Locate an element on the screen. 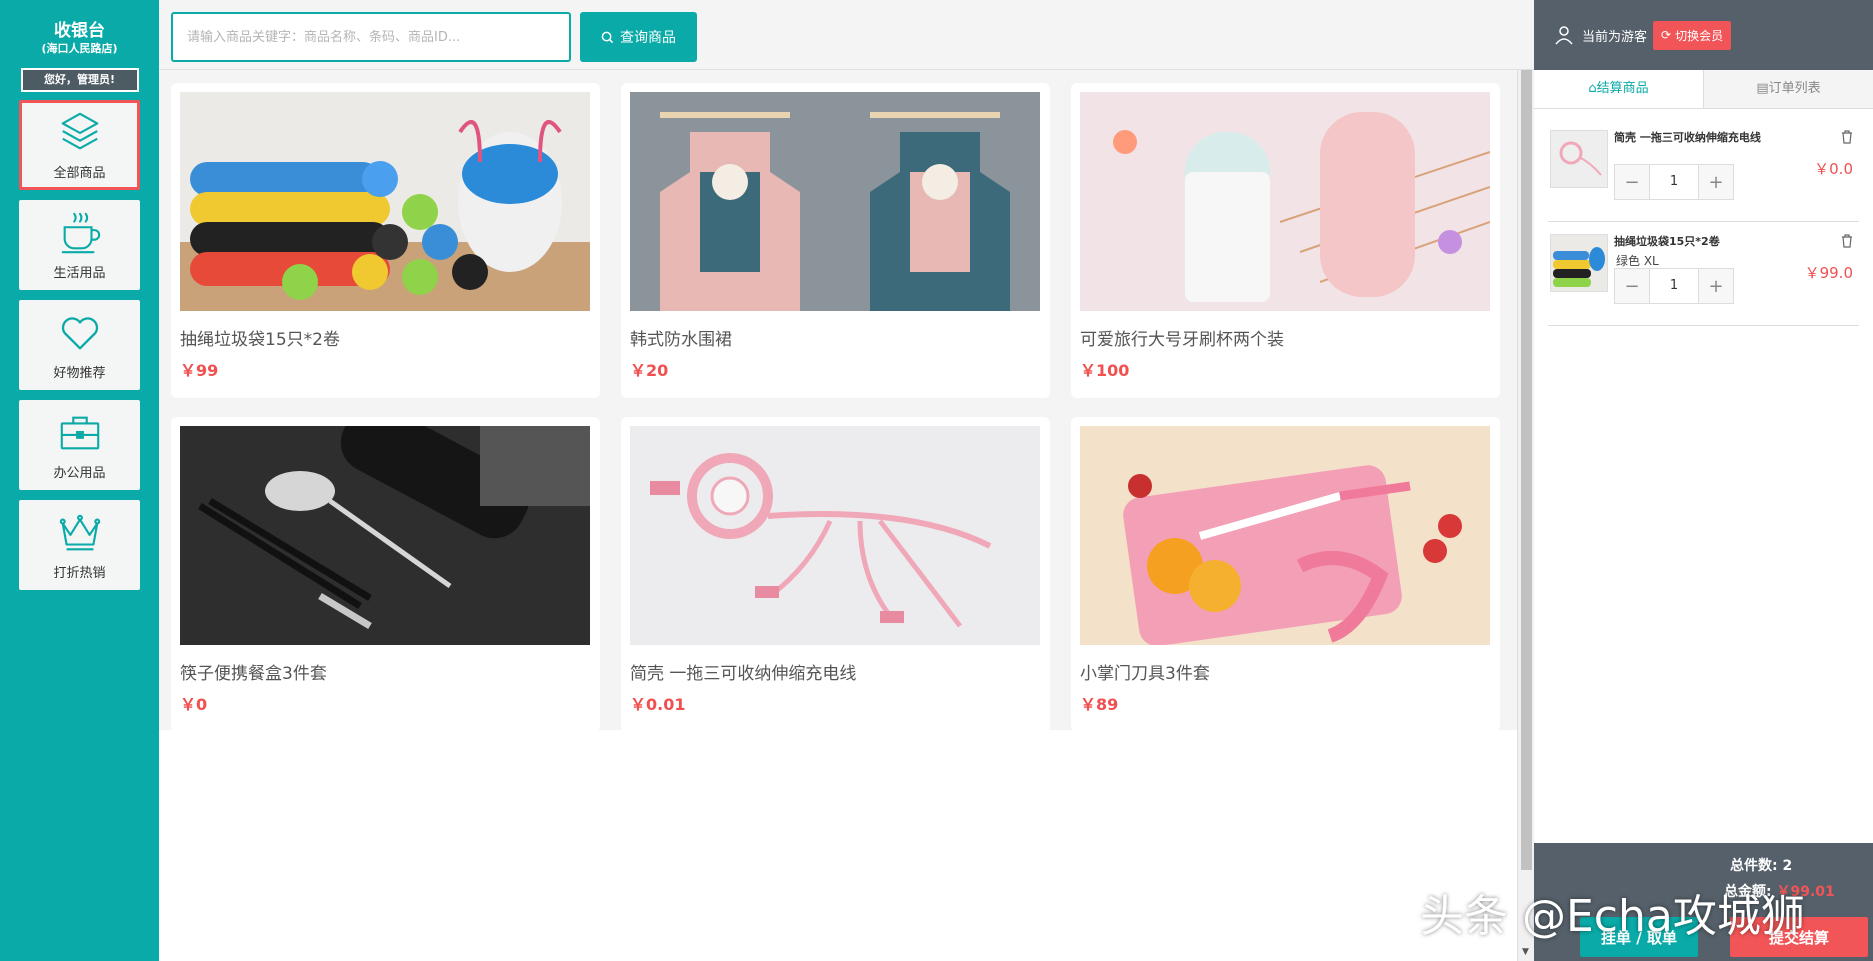  knife-set-image is located at coordinates (1285, 535).